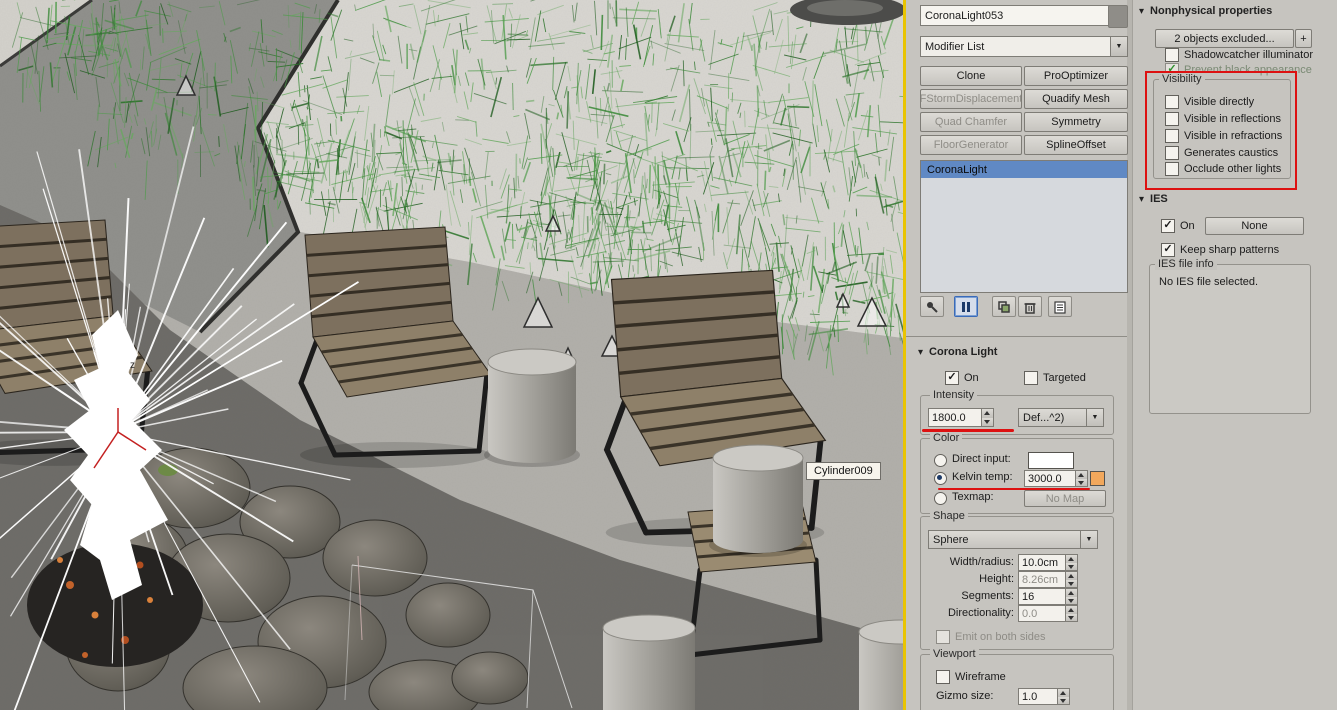 This screenshot has width=1337, height=710. I want to click on intensity-units-dropdown: Def...^2) ▼, so click(1061, 417).